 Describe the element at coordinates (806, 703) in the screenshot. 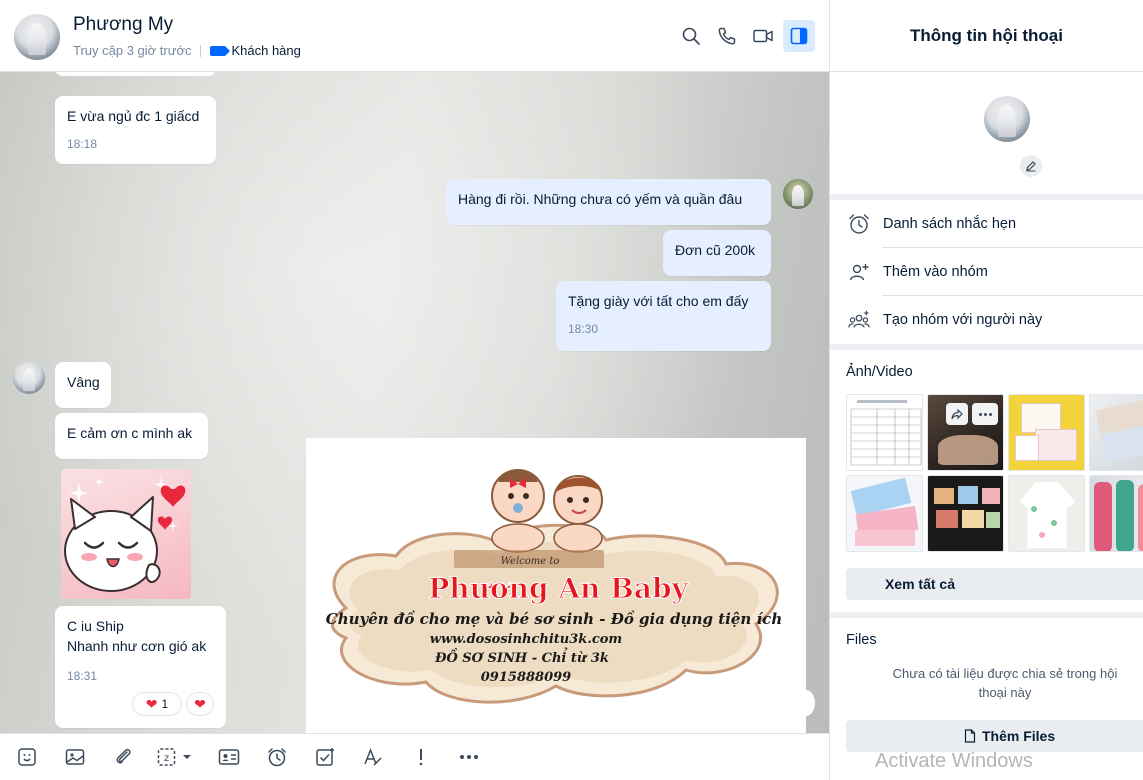

I see `scroll-to-bottom-button` at that location.